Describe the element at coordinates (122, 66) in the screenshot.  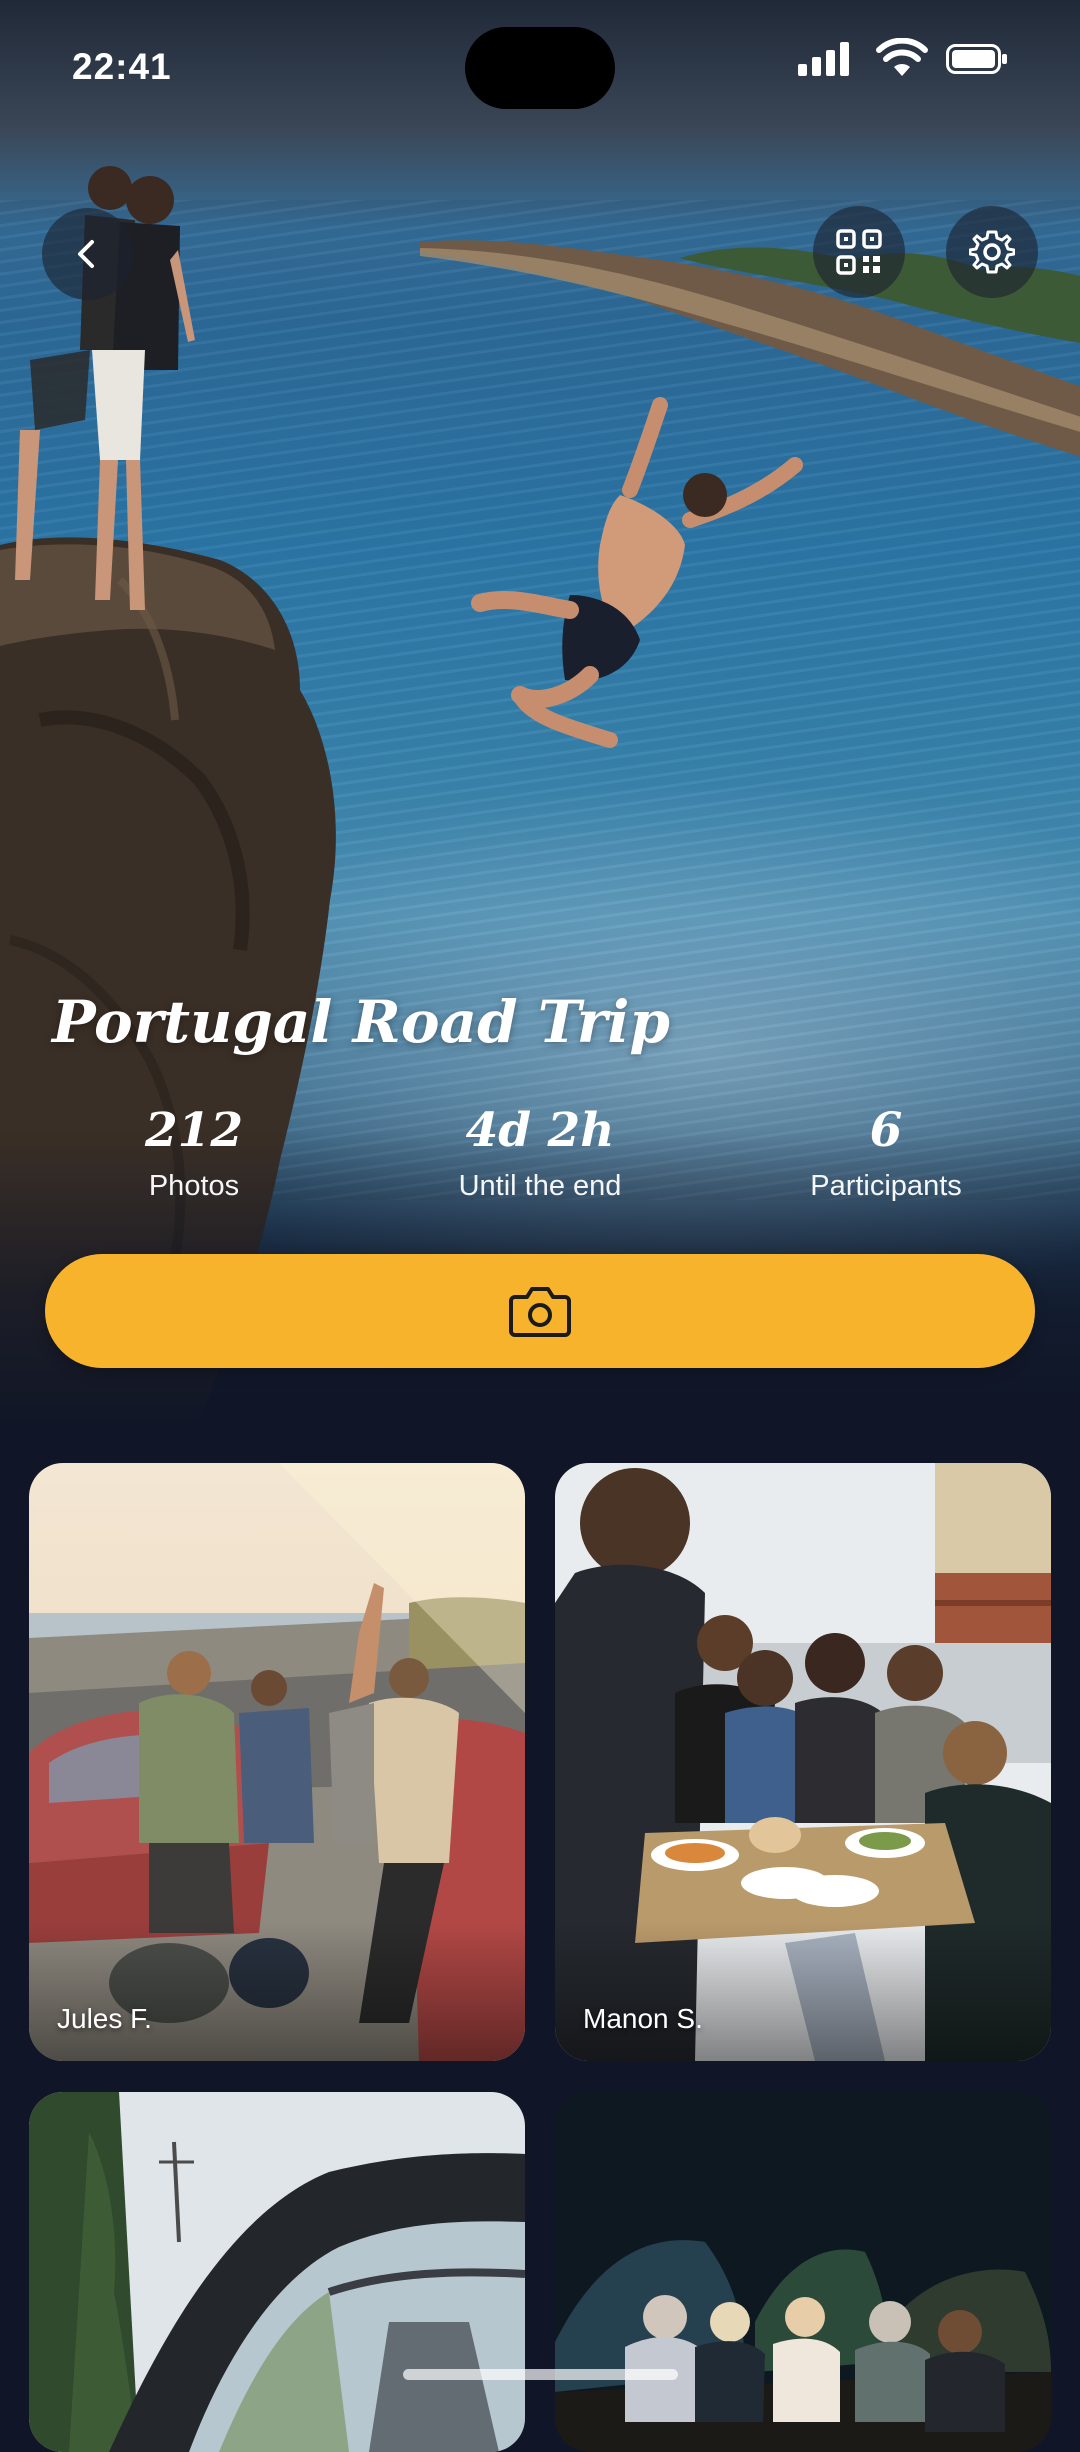
I see `status-time: 22:41` at that location.